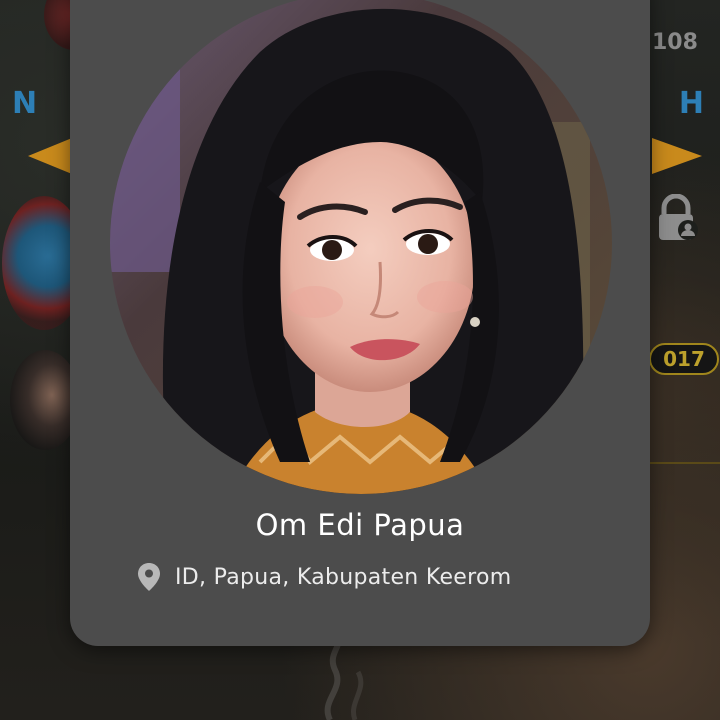  Describe the element at coordinates (26, 103) in the screenshot. I see `marquee-text-left: N` at that location.